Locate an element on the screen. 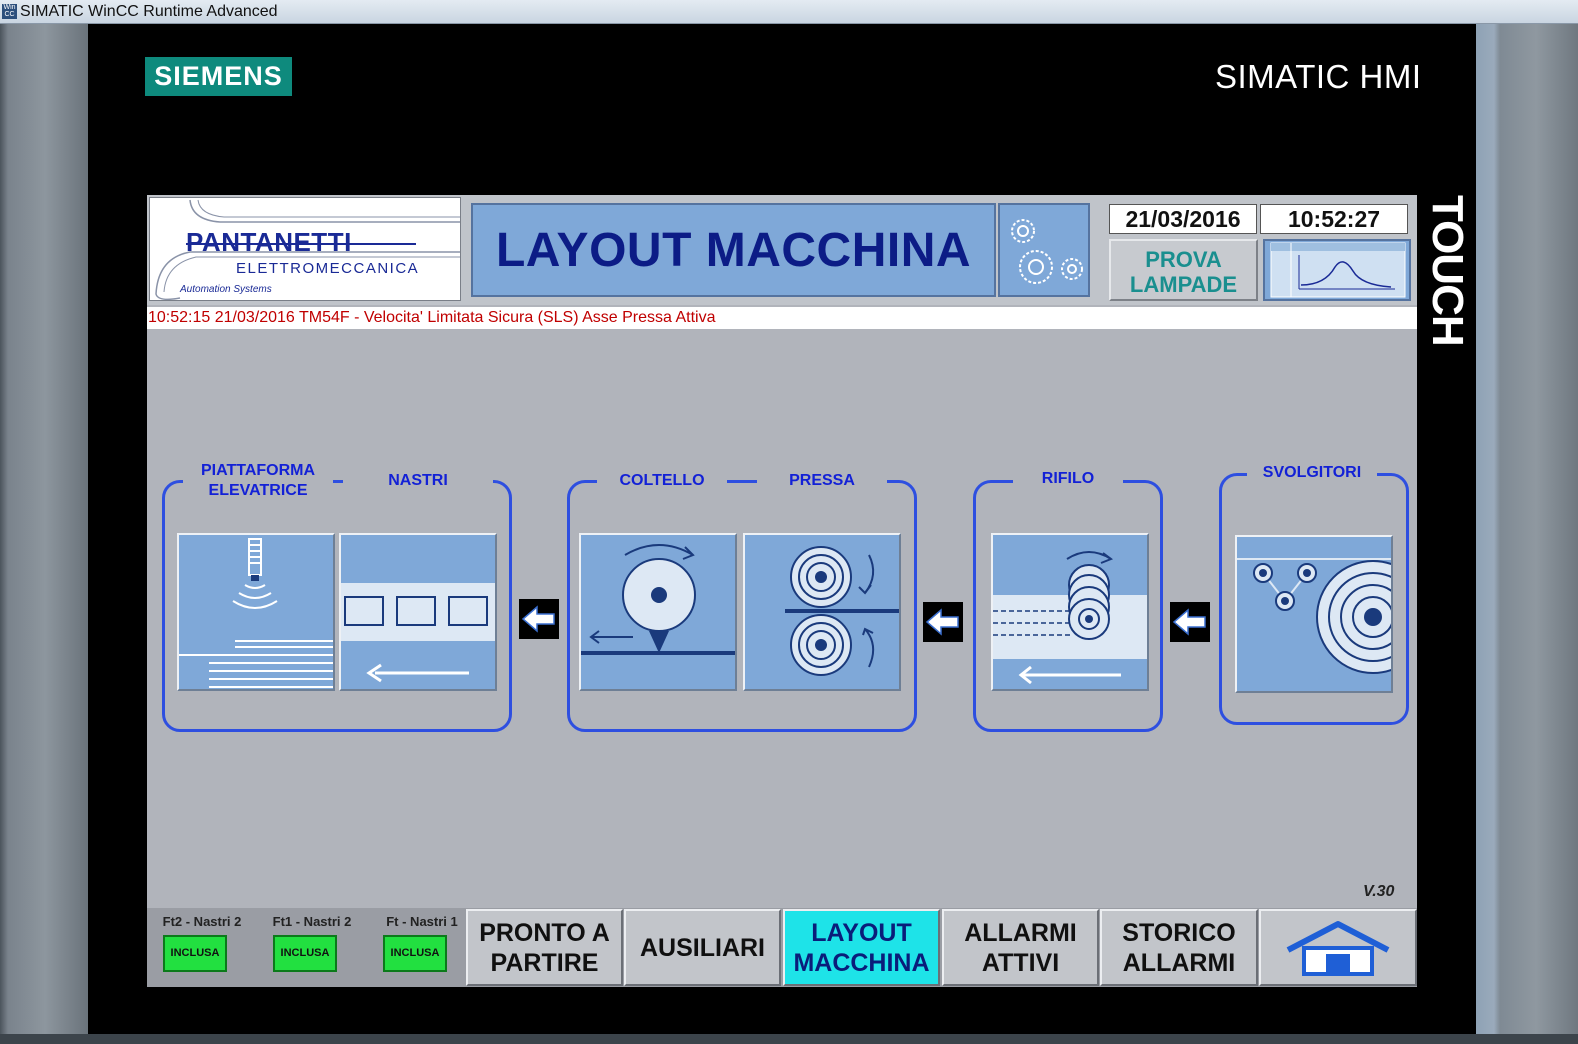  nav-label: LAYOUT MACCHINA is located at coordinates (861, 947).